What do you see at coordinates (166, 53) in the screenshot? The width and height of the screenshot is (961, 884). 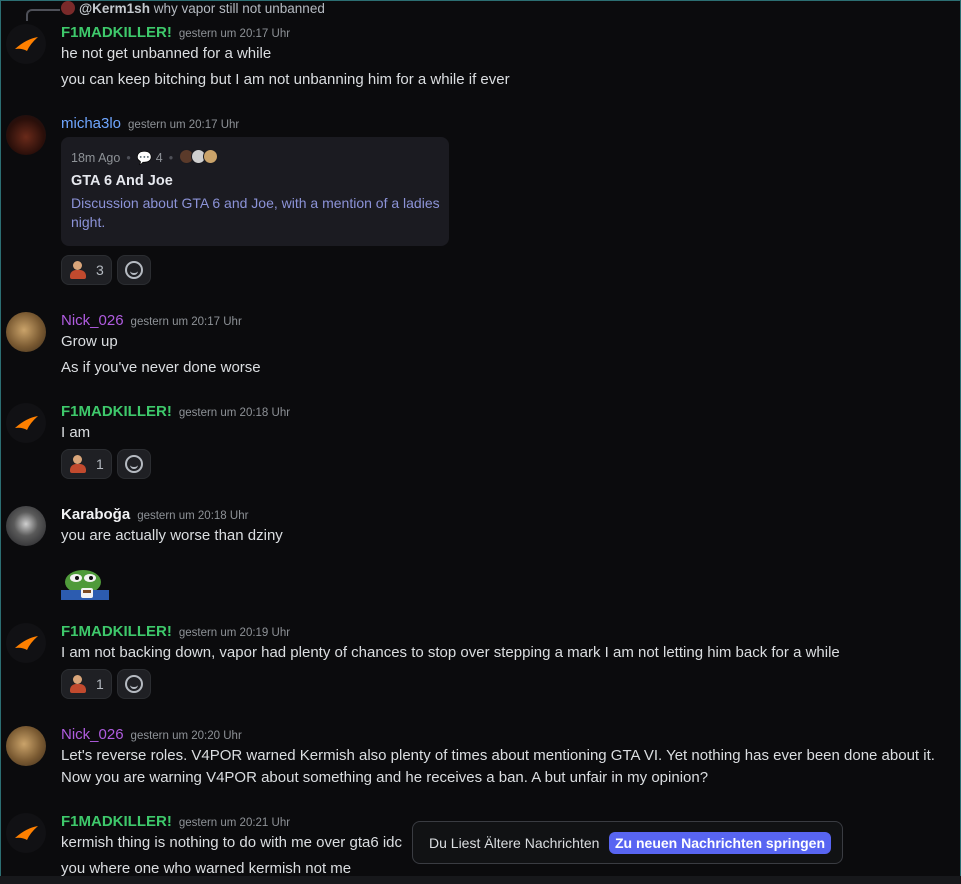 I see `message-text: he not get unbanned for a while` at bounding box center [166, 53].